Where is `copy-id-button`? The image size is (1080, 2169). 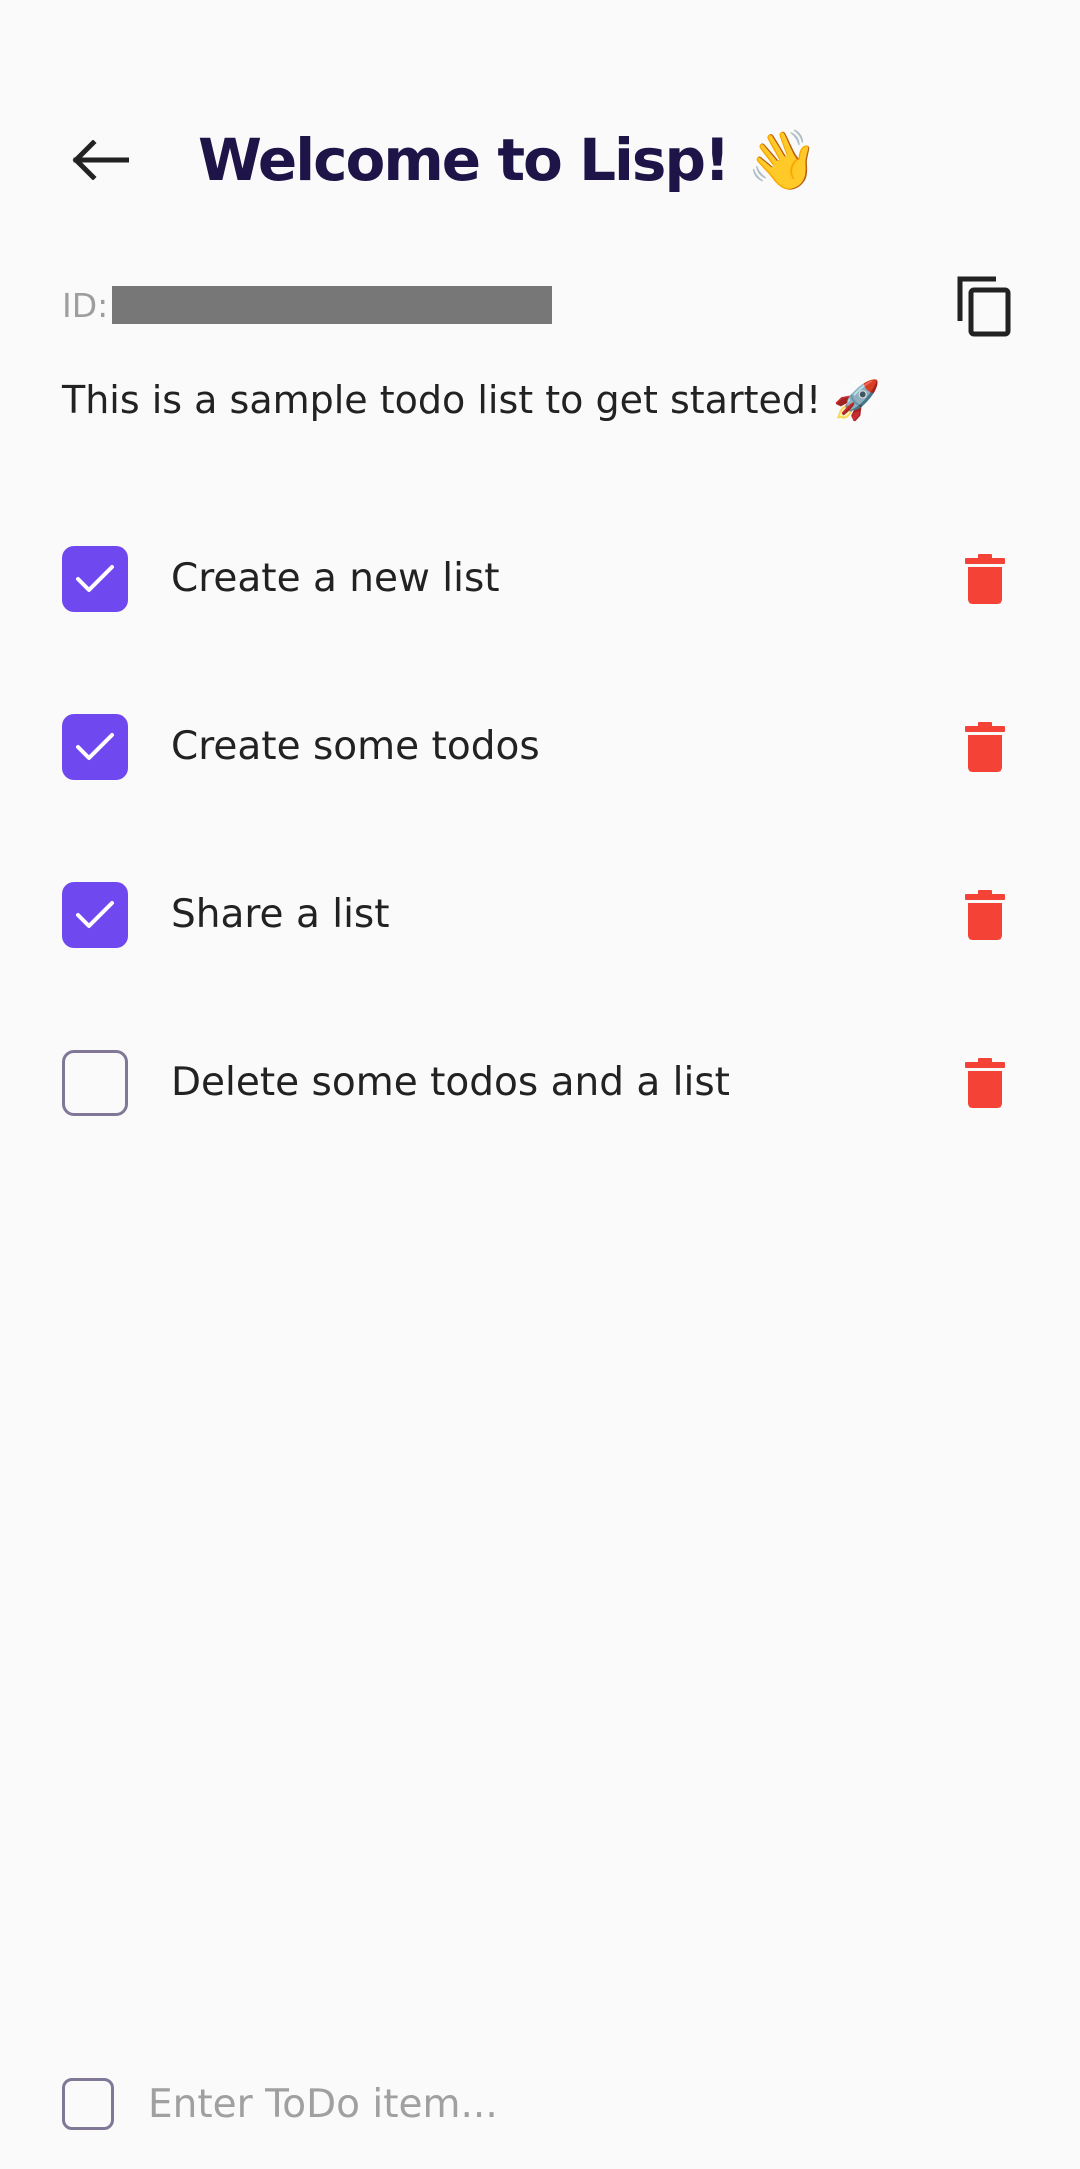
copy-id-button is located at coordinates (984, 306).